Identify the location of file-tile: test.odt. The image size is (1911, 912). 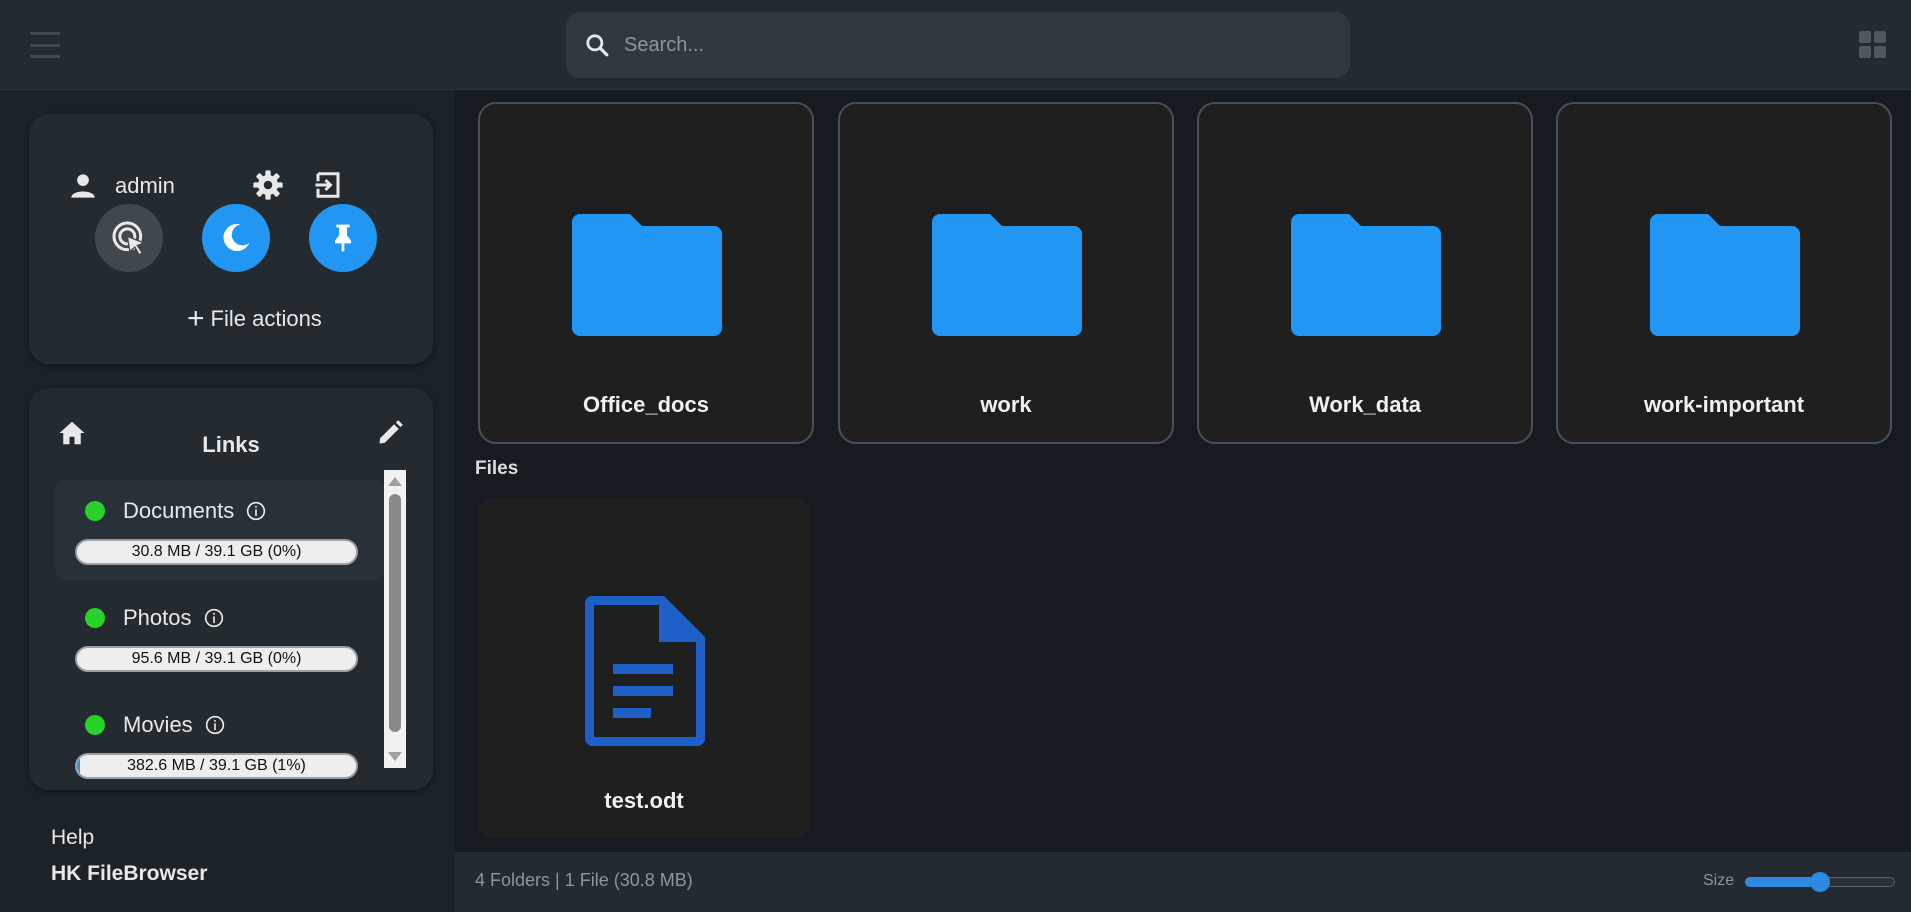
(644, 668).